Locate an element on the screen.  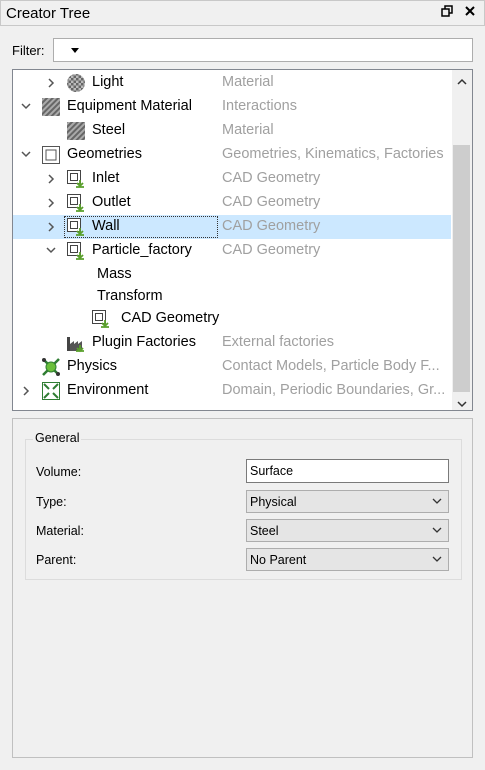
restore-icon is located at coordinates (447, 13).